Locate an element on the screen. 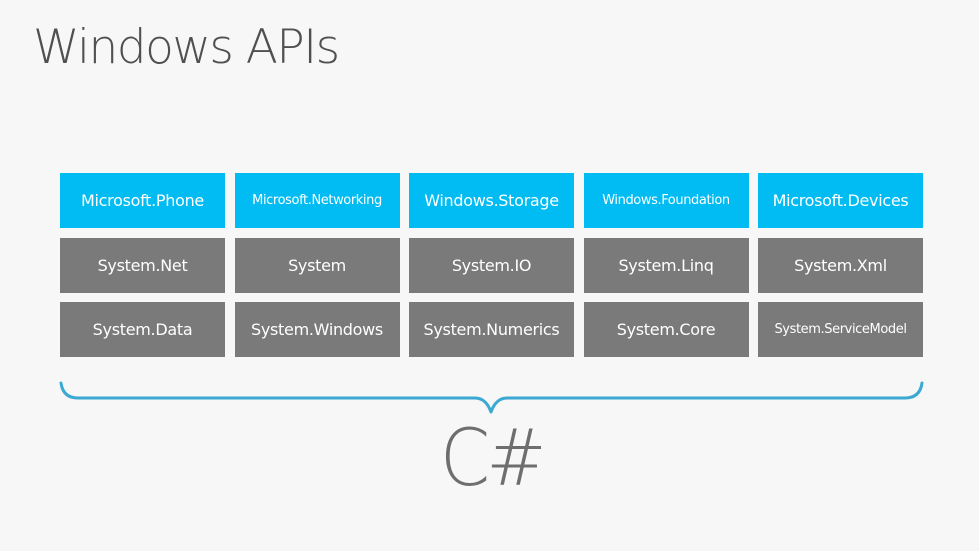  csharp-label: C# is located at coordinates (493, 459).